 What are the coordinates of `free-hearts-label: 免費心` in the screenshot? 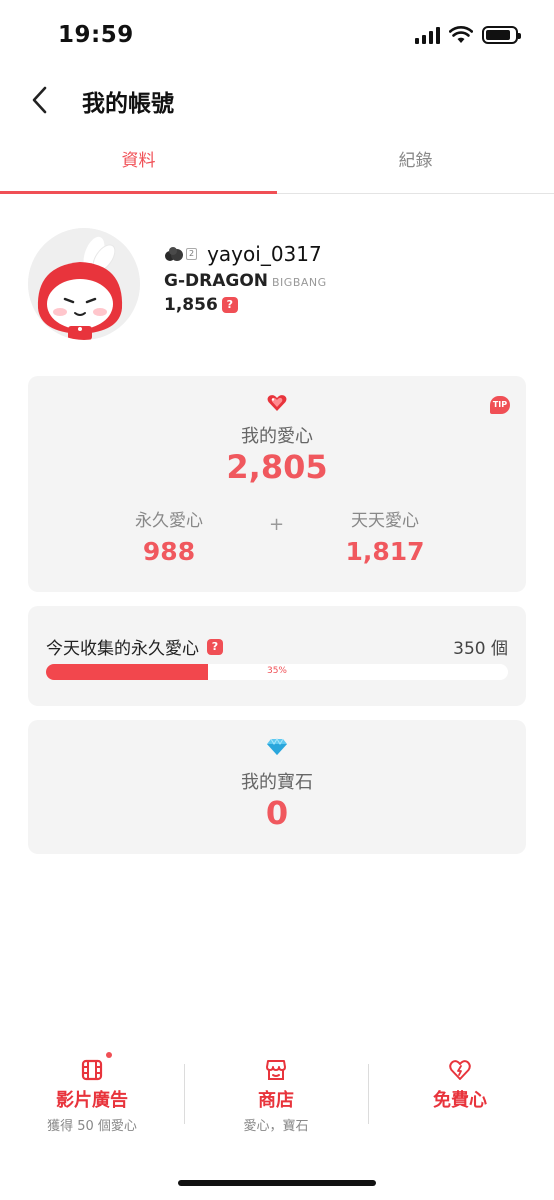 It's located at (460, 1100).